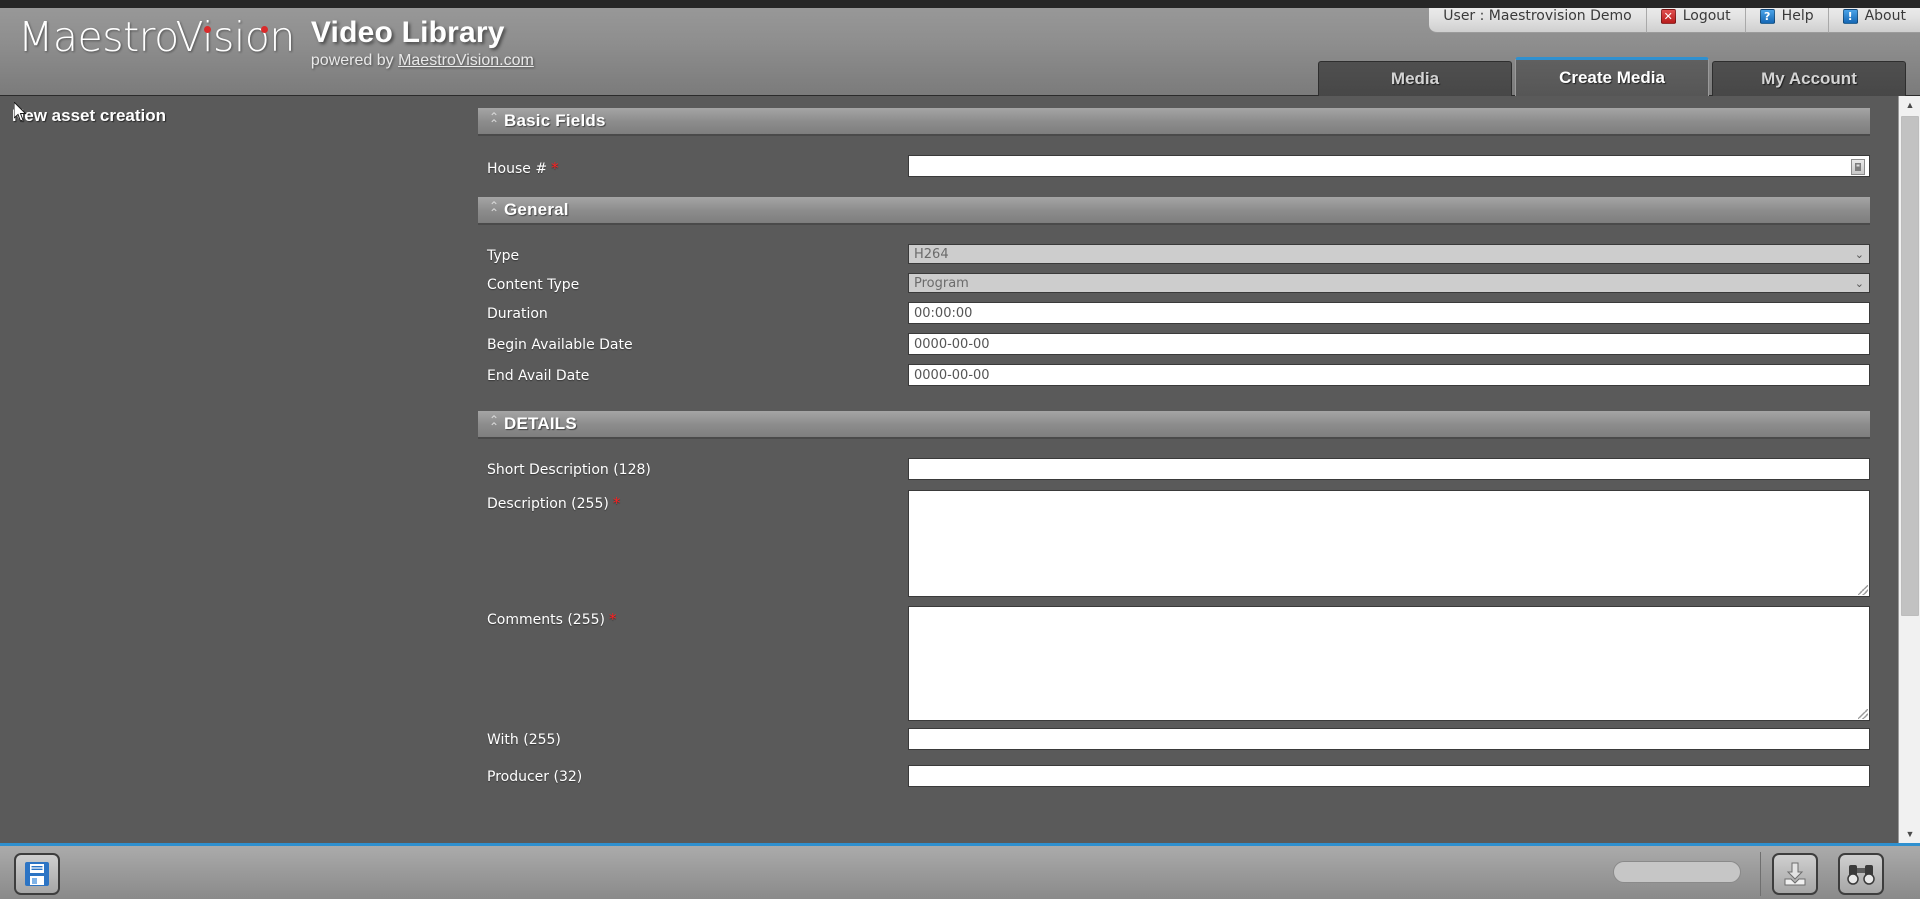 Image resolution: width=1920 pixels, height=899 pixels. I want to click on input-value-end-avail-date: 0000-00-00, so click(952, 375).